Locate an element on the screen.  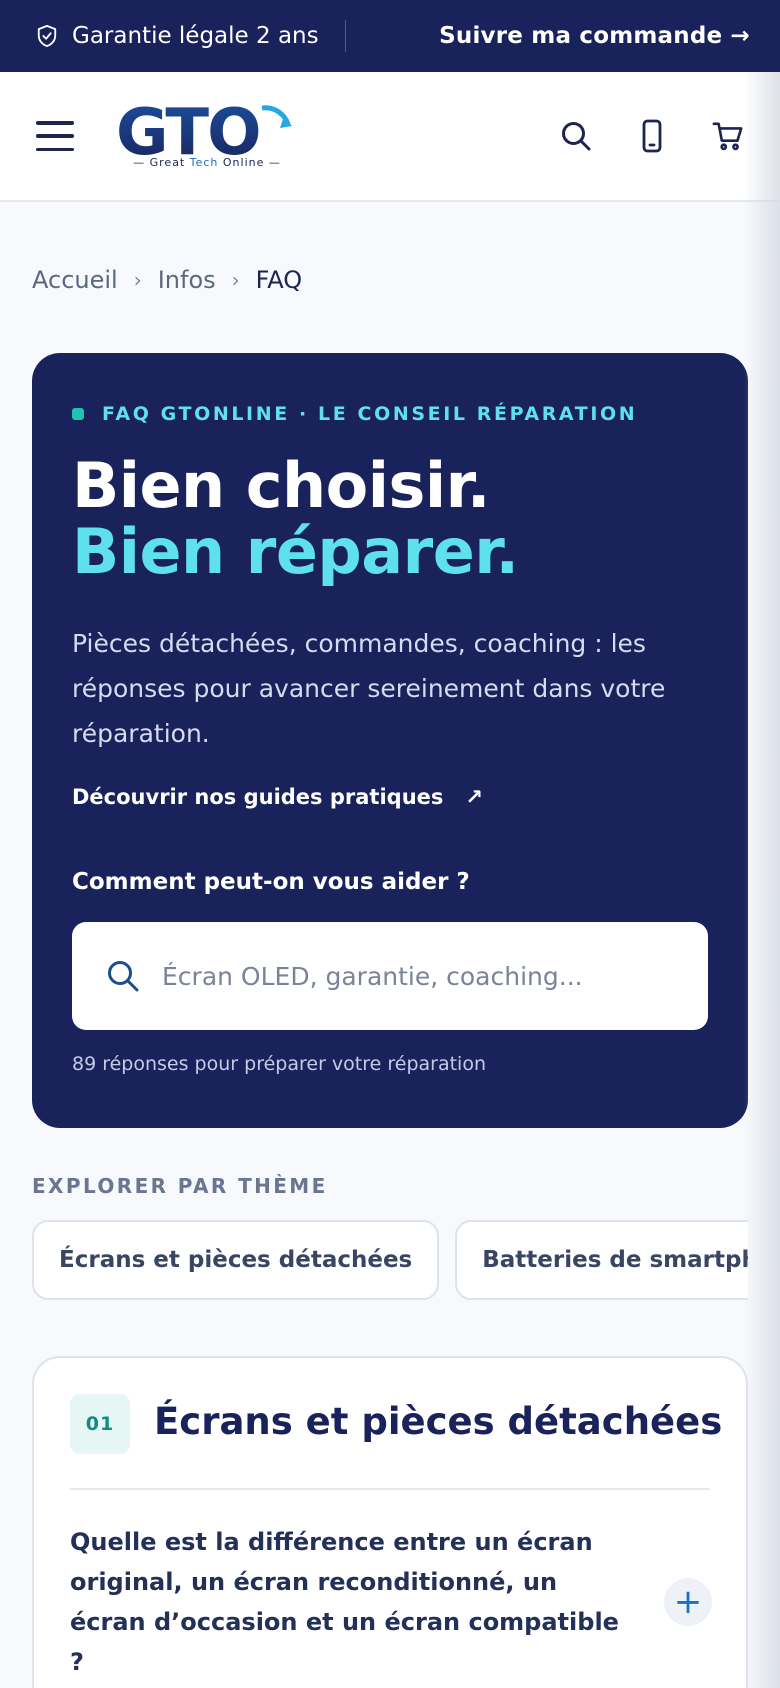
guarantee-text: Garantie légale 2 ans is located at coordinates (195, 36).